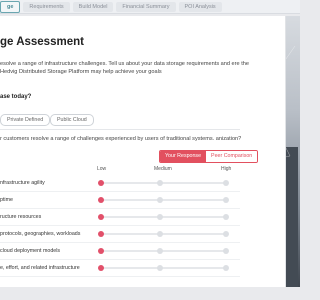 Image resolution: width=320 pixels, height=300 pixels. Describe the element at coordinates (226, 169) in the screenshot. I see `scale-header-high: High` at that location.